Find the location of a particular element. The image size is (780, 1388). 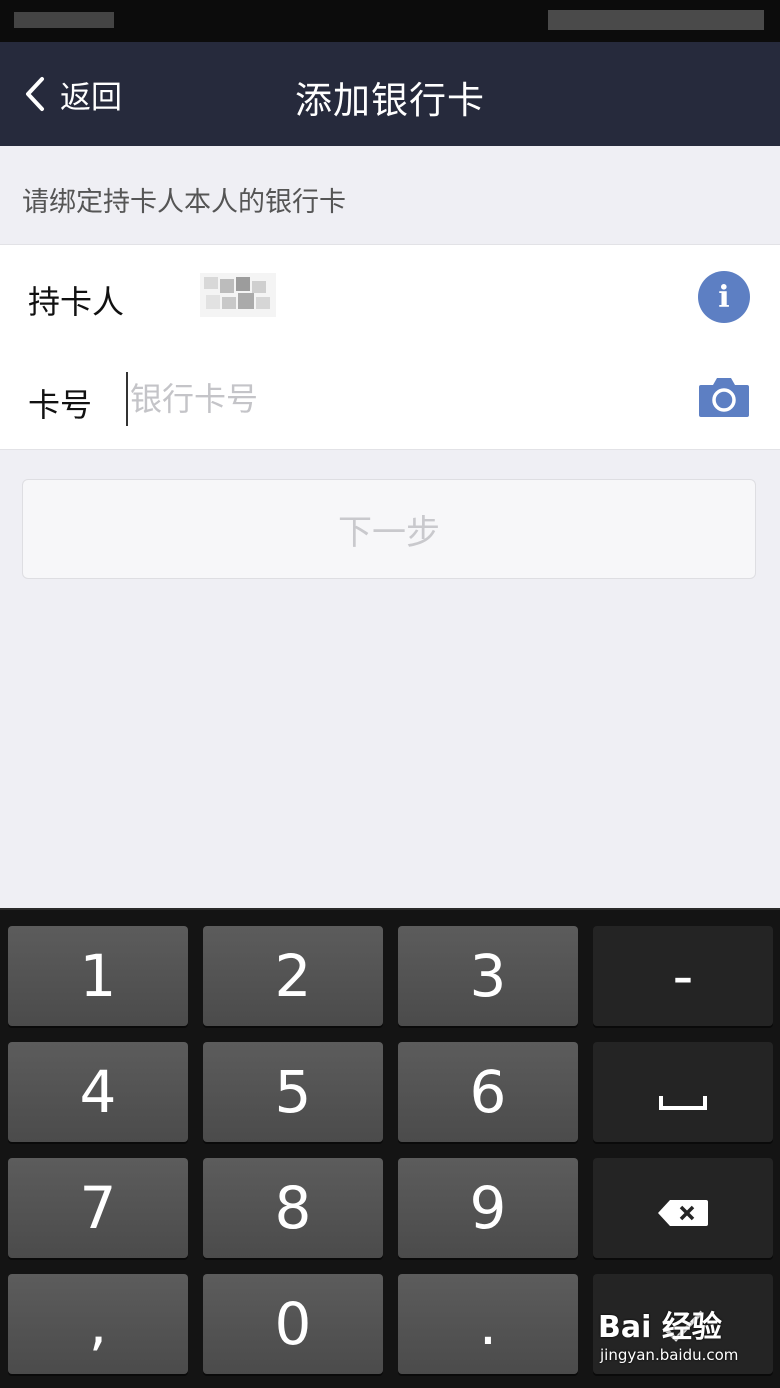

key-7: 7 is located at coordinates (98, 1208).